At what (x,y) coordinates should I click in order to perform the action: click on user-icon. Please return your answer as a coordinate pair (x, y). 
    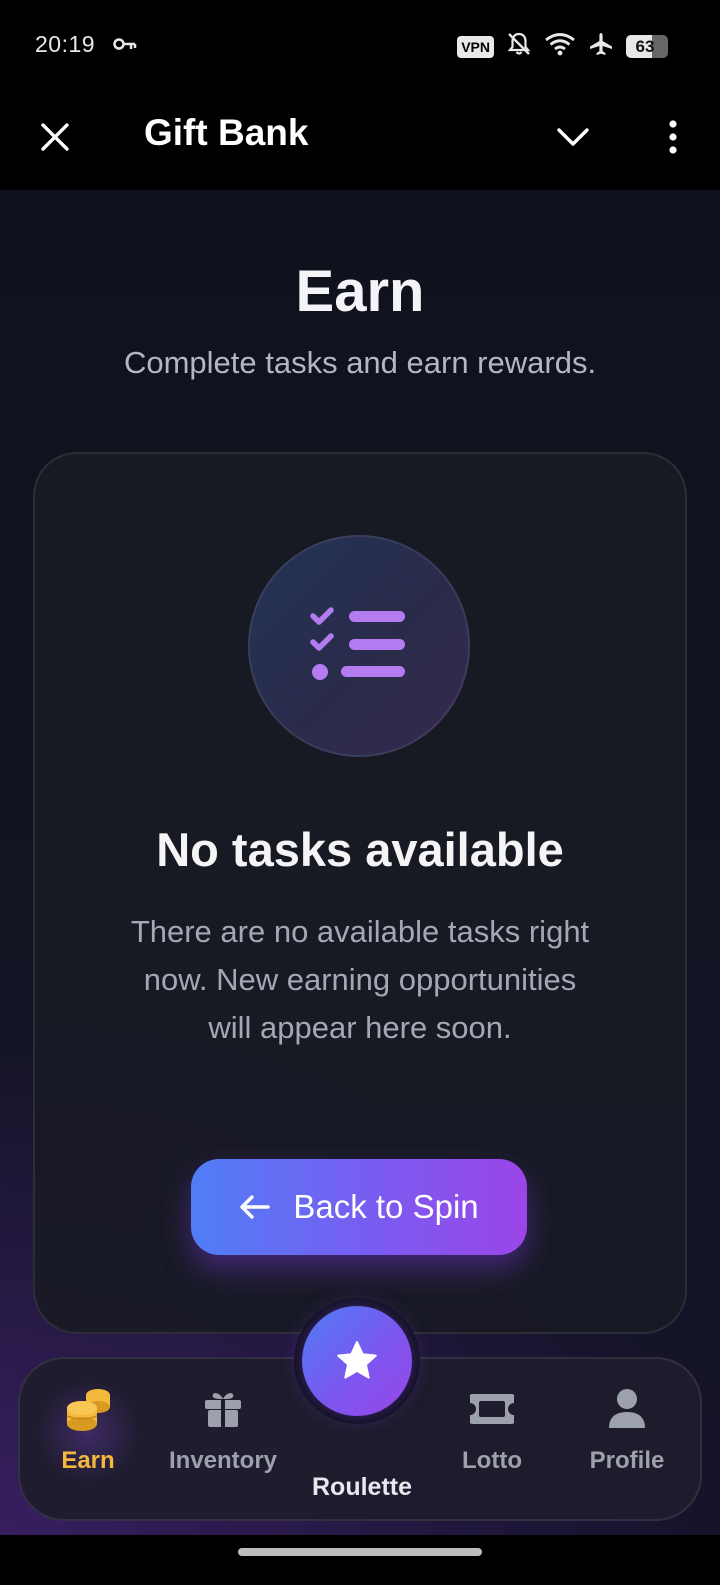
    Looking at the image, I should click on (627, 1409).